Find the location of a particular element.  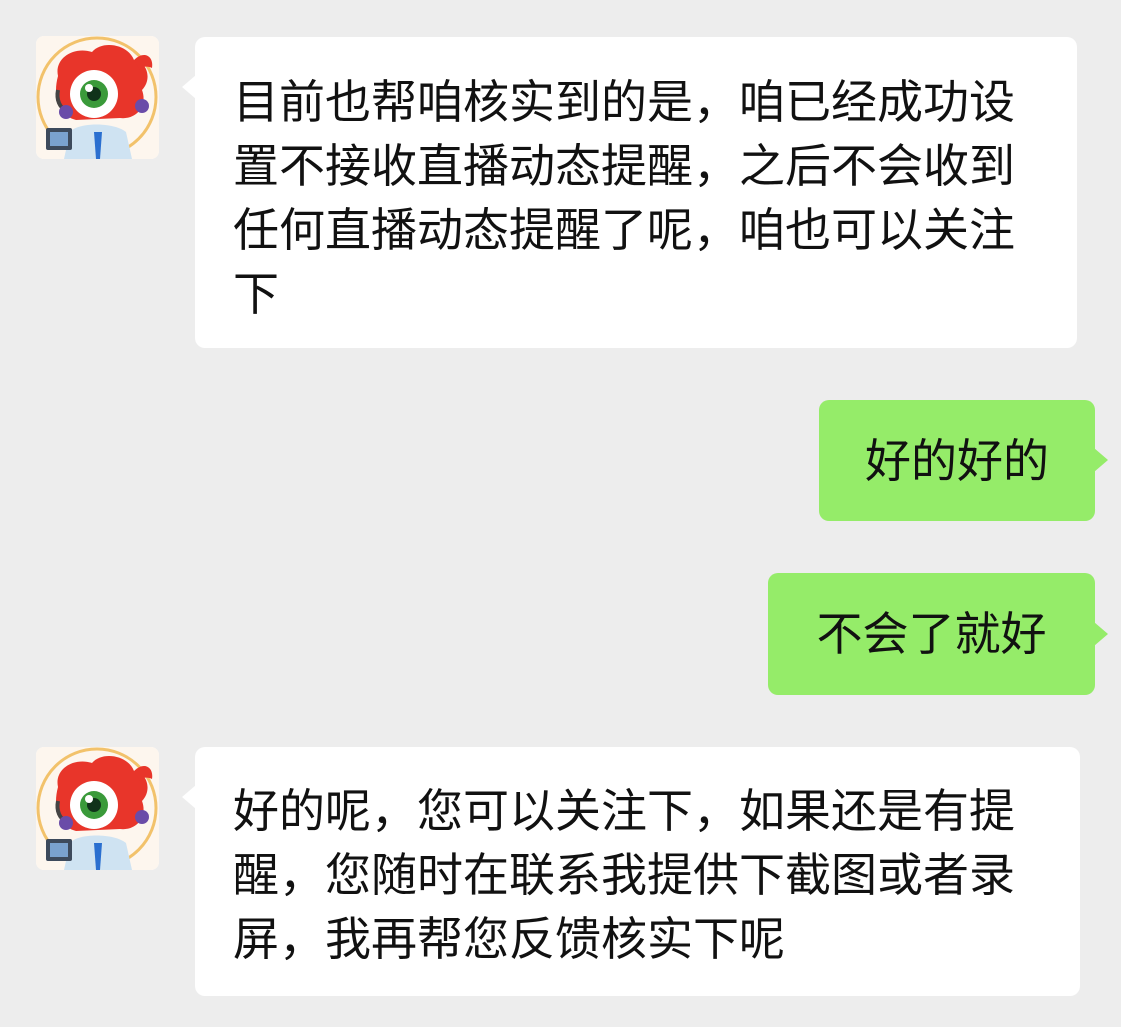

outgoing-message-bubble: 不会了就好 is located at coordinates (938, 634).